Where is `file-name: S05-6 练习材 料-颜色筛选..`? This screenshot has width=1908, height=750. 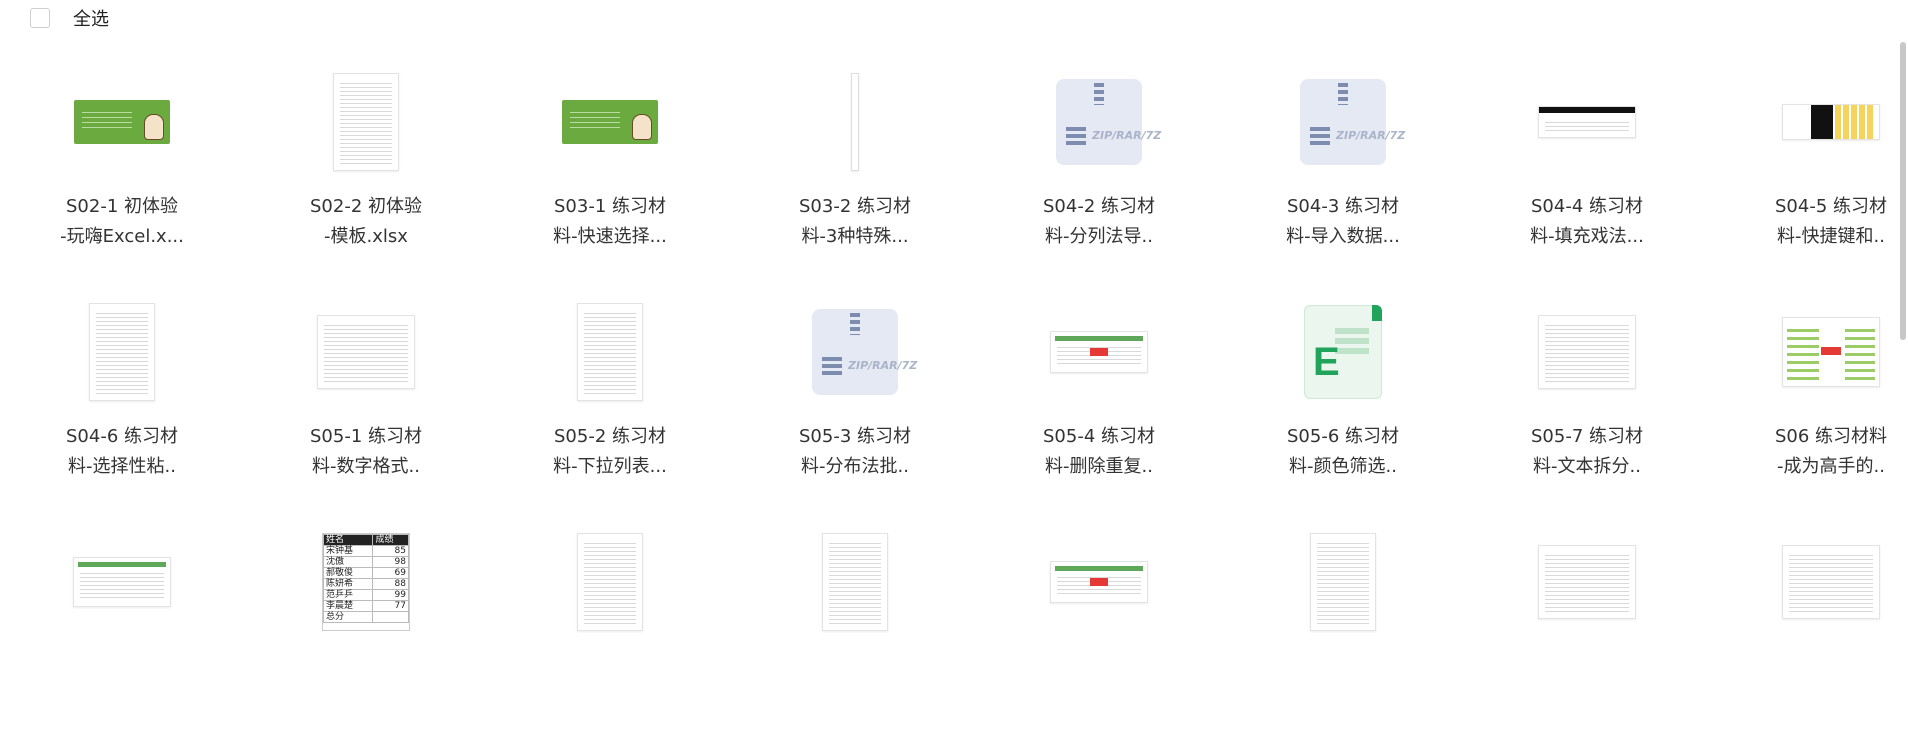 file-name: S05-6 练习材 料-颜色筛选.. is located at coordinates (1343, 452).